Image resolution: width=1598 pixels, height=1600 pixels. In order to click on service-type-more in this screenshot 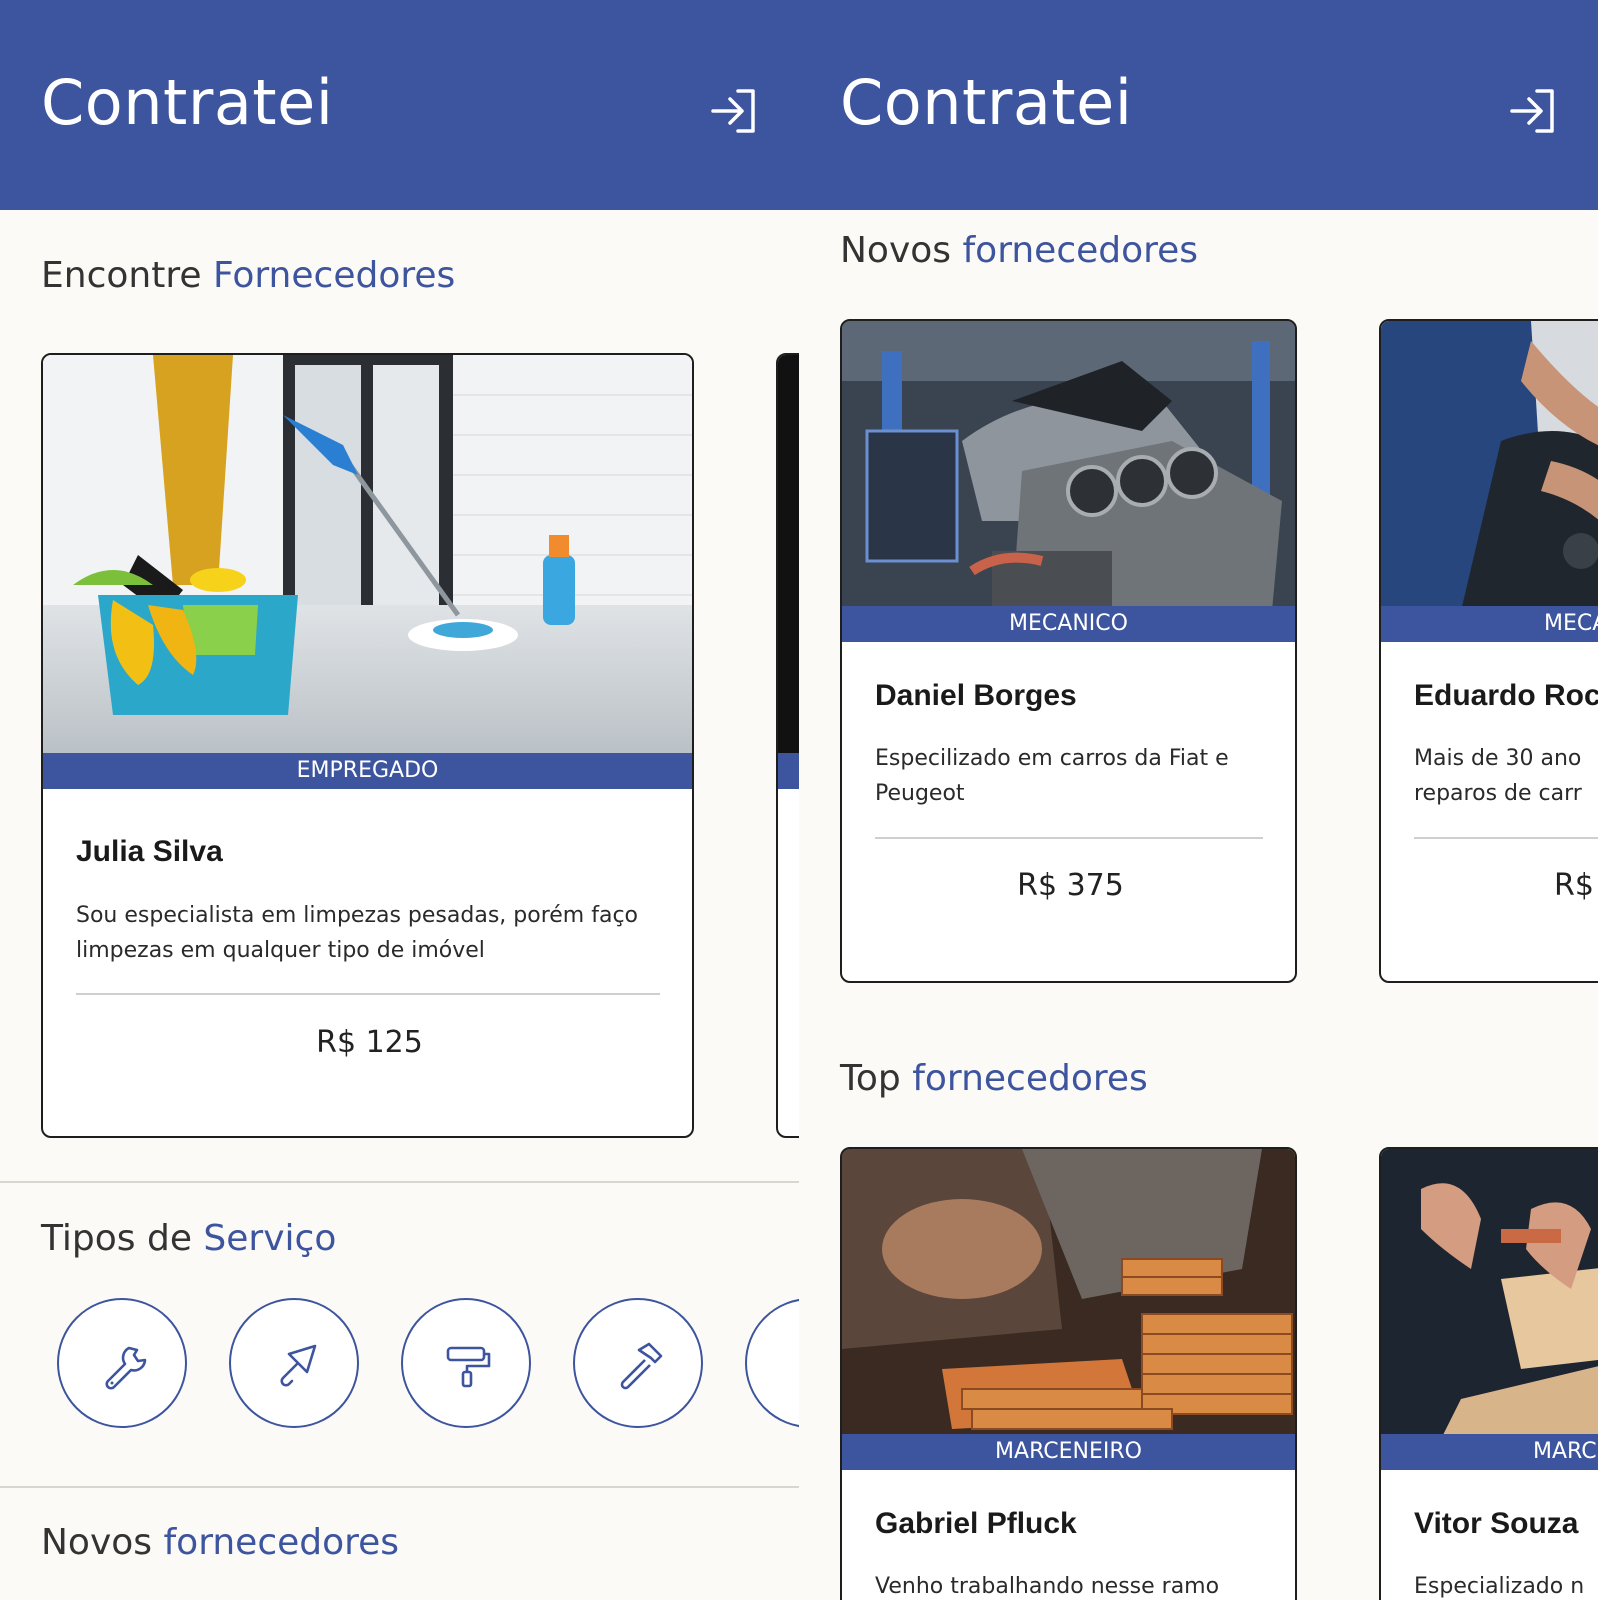, I will do `click(772, 1363)`.